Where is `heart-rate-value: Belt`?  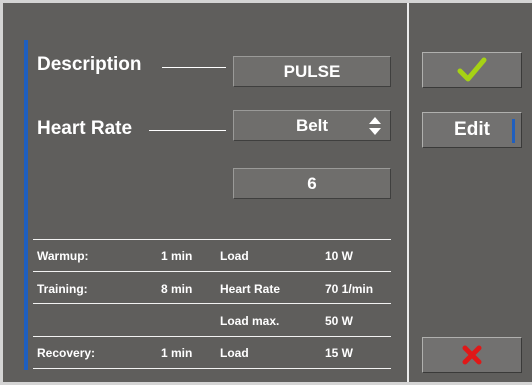
heart-rate-value: Belt is located at coordinates (312, 125).